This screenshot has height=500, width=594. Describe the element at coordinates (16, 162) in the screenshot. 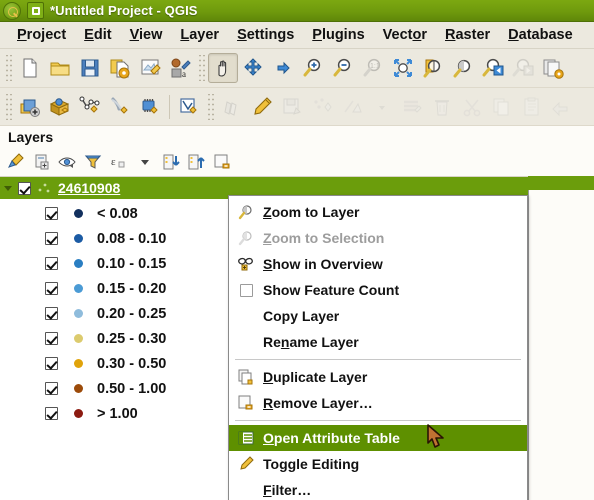

I see `style-layer-icon` at that location.